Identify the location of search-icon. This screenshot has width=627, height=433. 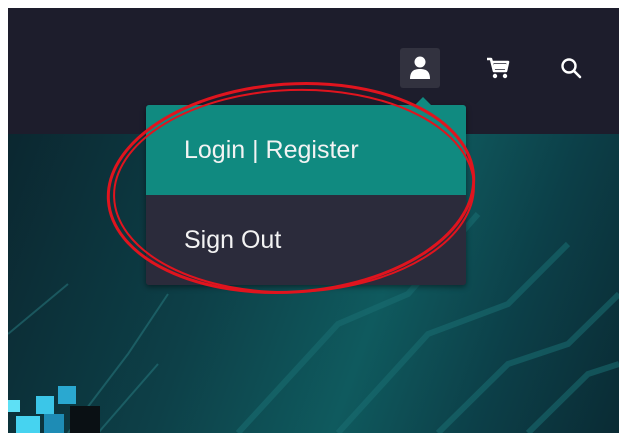
(571, 68).